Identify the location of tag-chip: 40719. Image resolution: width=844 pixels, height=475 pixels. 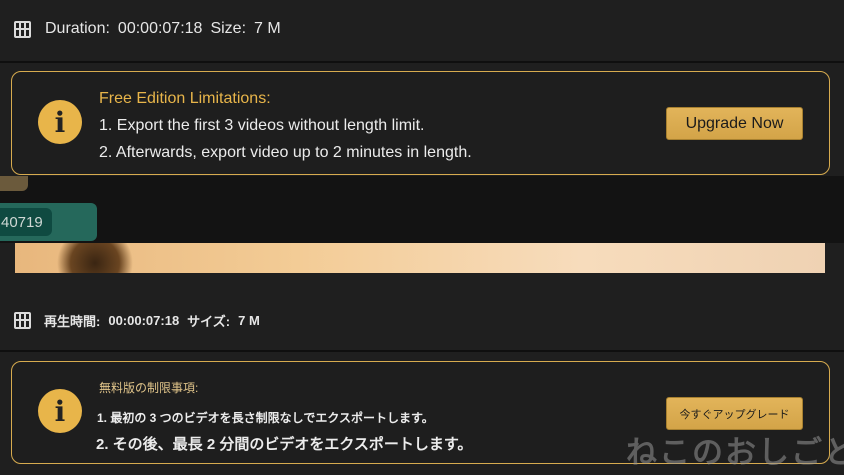
(48, 222).